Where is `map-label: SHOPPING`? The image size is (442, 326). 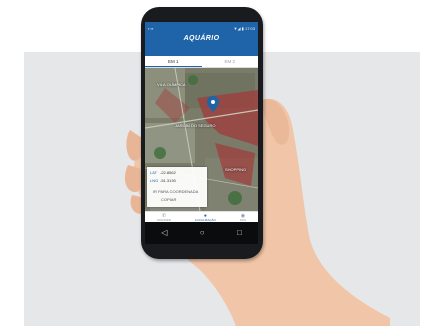
map-label: SHOPPING is located at coordinates (236, 169).